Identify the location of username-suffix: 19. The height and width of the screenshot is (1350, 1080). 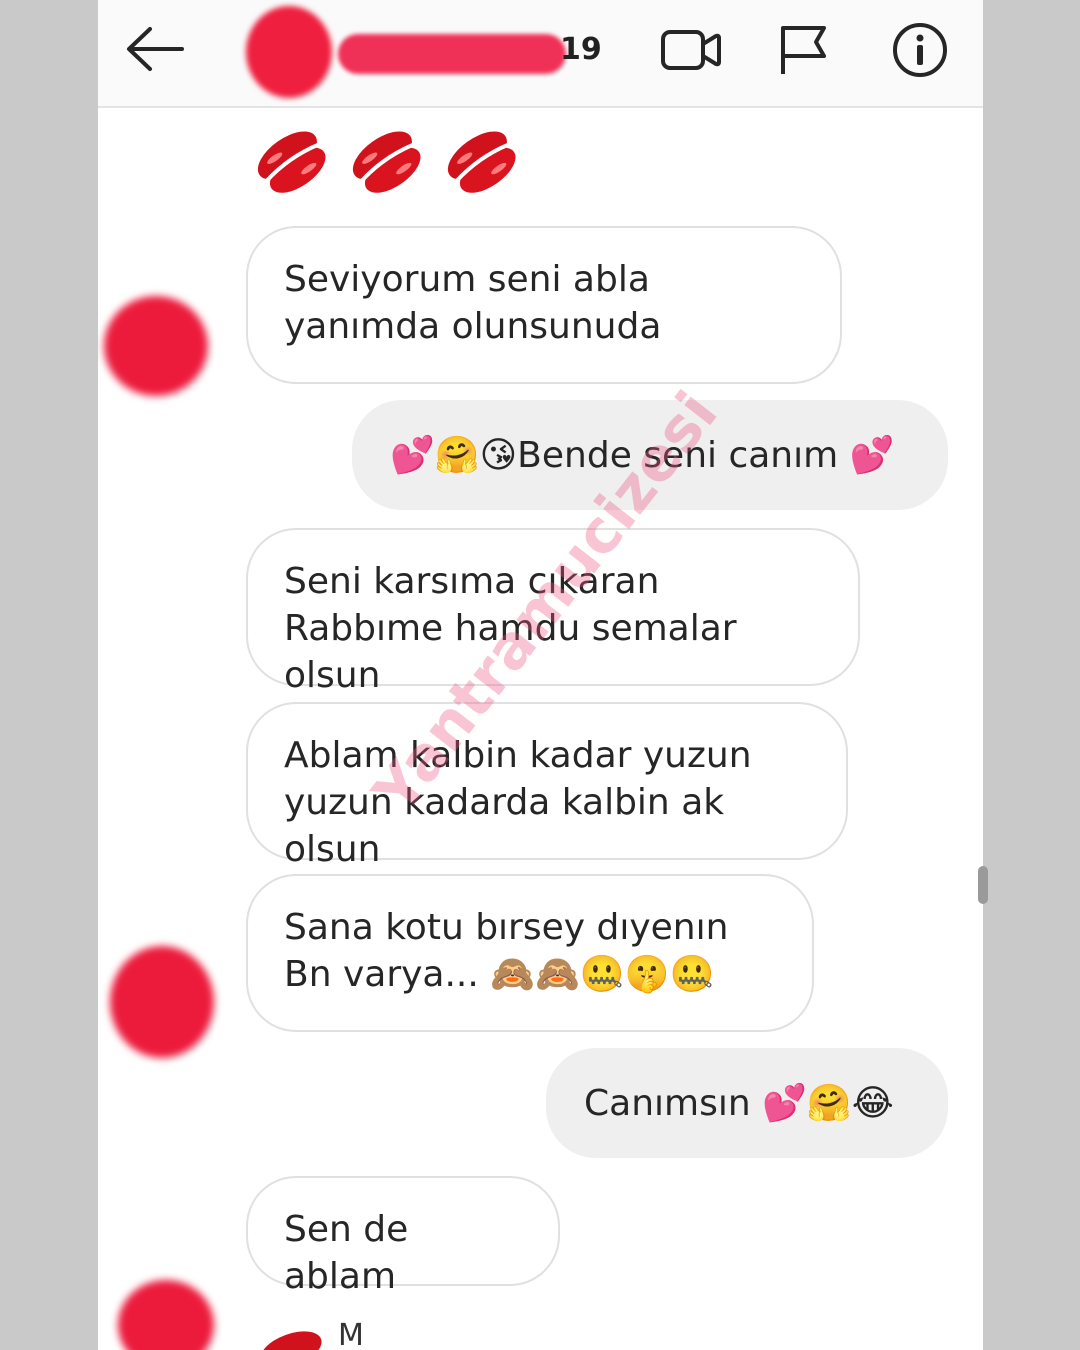
(581, 49).